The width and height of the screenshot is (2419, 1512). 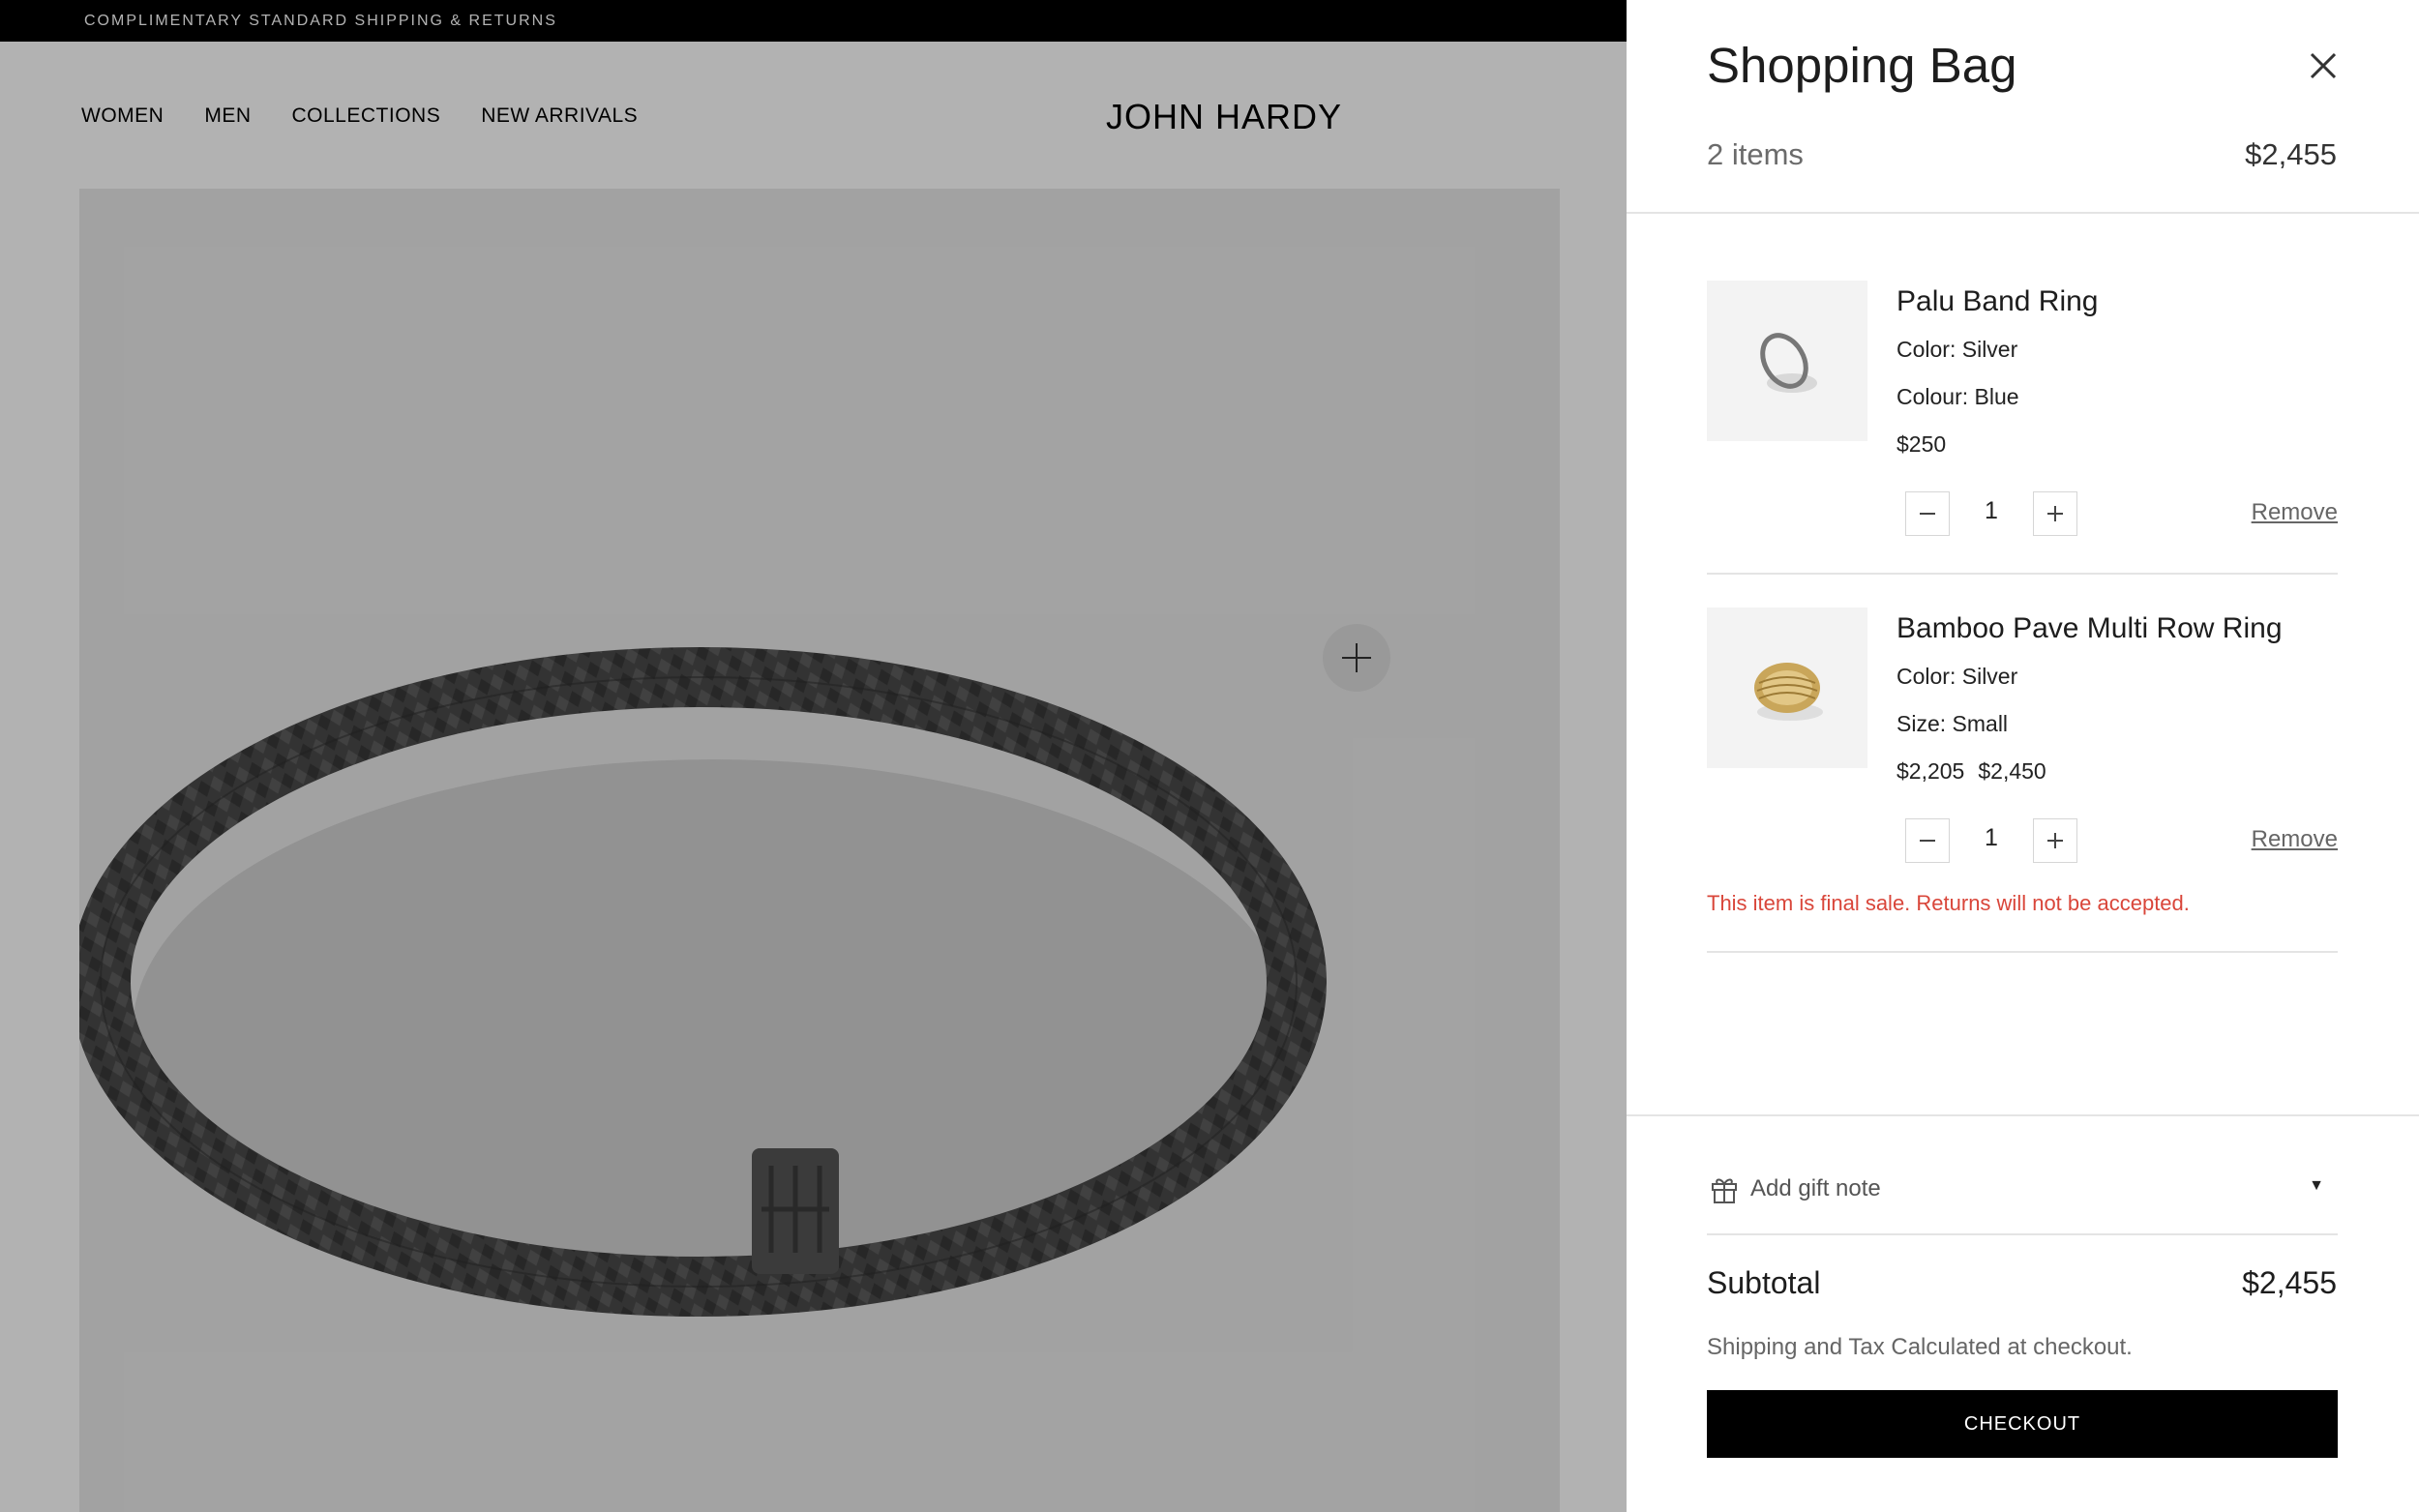 What do you see at coordinates (1997, 301) in the screenshot?
I see `item-name: Palu Band Ring` at bounding box center [1997, 301].